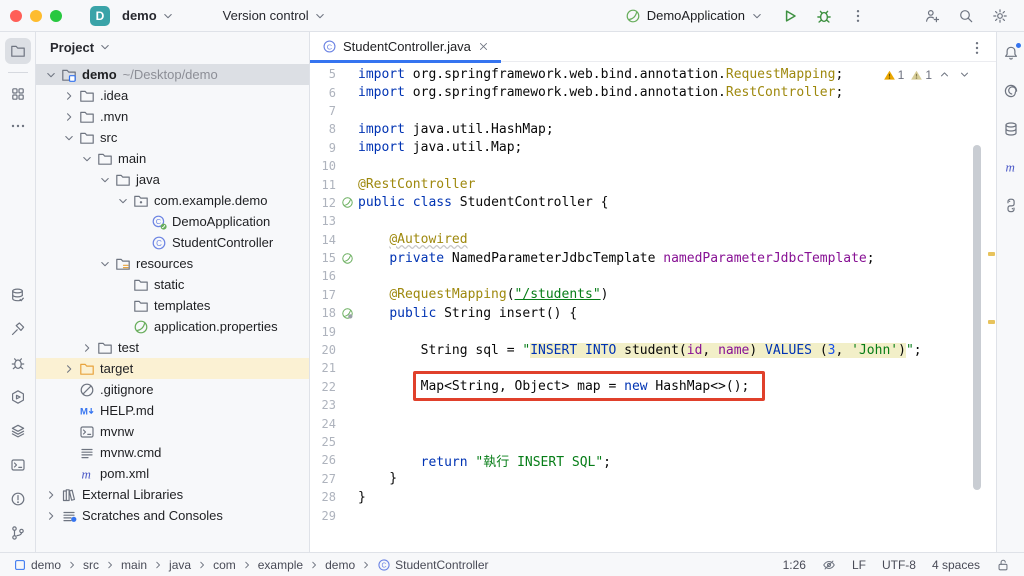 The height and width of the screenshot is (576, 1024). Describe the element at coordinates (859, 565) in the screenshot. I see `line-separator: LF` at that location.